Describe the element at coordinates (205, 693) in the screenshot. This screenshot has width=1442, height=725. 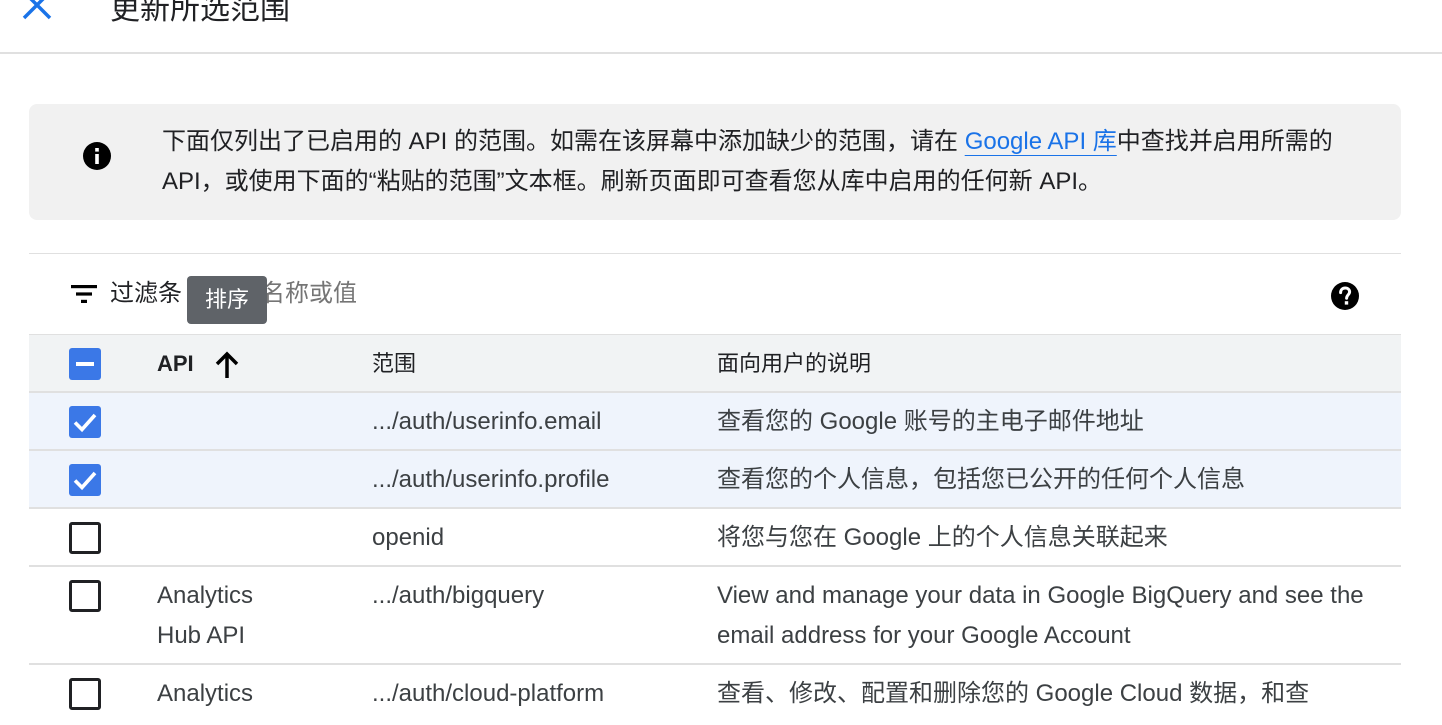
I see `row-api: Analytics` at that location.